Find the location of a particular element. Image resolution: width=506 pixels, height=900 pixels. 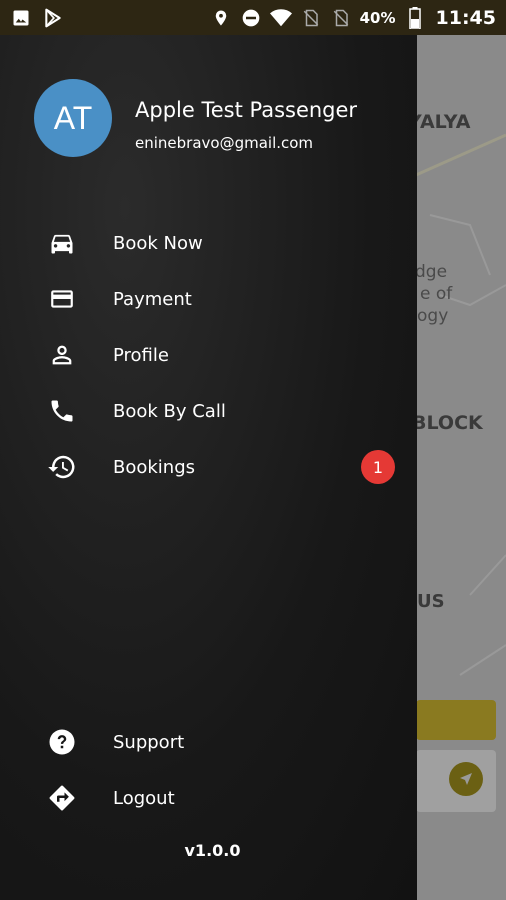

avatar: AT is located at coordinates (73, 118).